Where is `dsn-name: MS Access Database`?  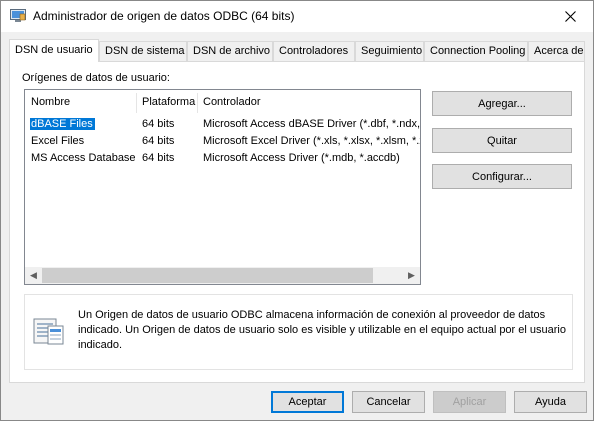 dsn-name: MS Access Database is located at coordinates (83, 158).